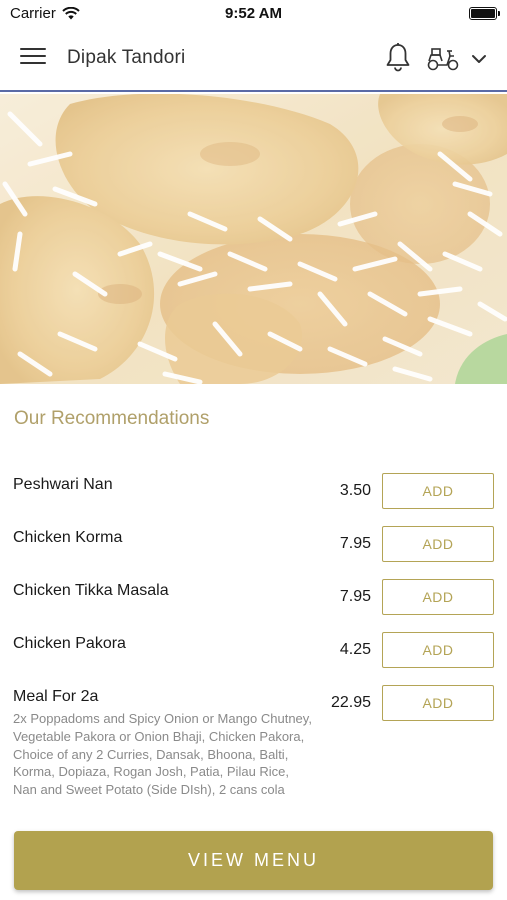  I want to click on item-name: Chicken Tikka Masala, so click(91, 590).